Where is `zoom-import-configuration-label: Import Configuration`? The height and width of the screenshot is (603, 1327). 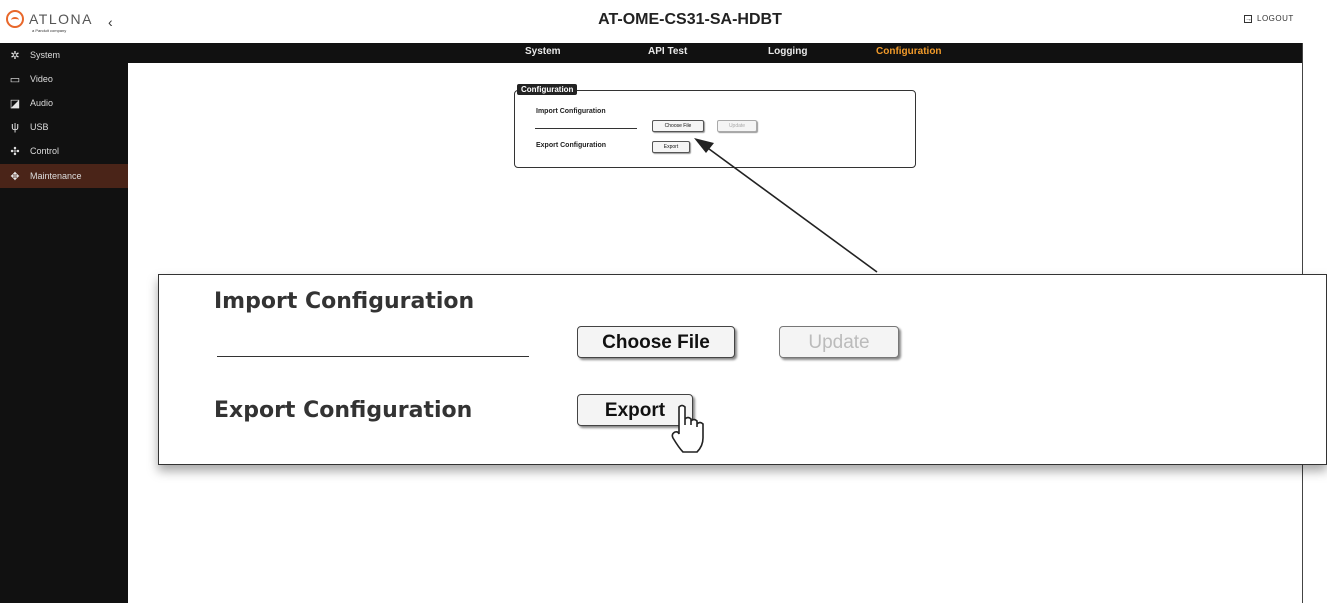
zoom-import-configuration-label: Import Configuration is located at coordinates (344, 301).